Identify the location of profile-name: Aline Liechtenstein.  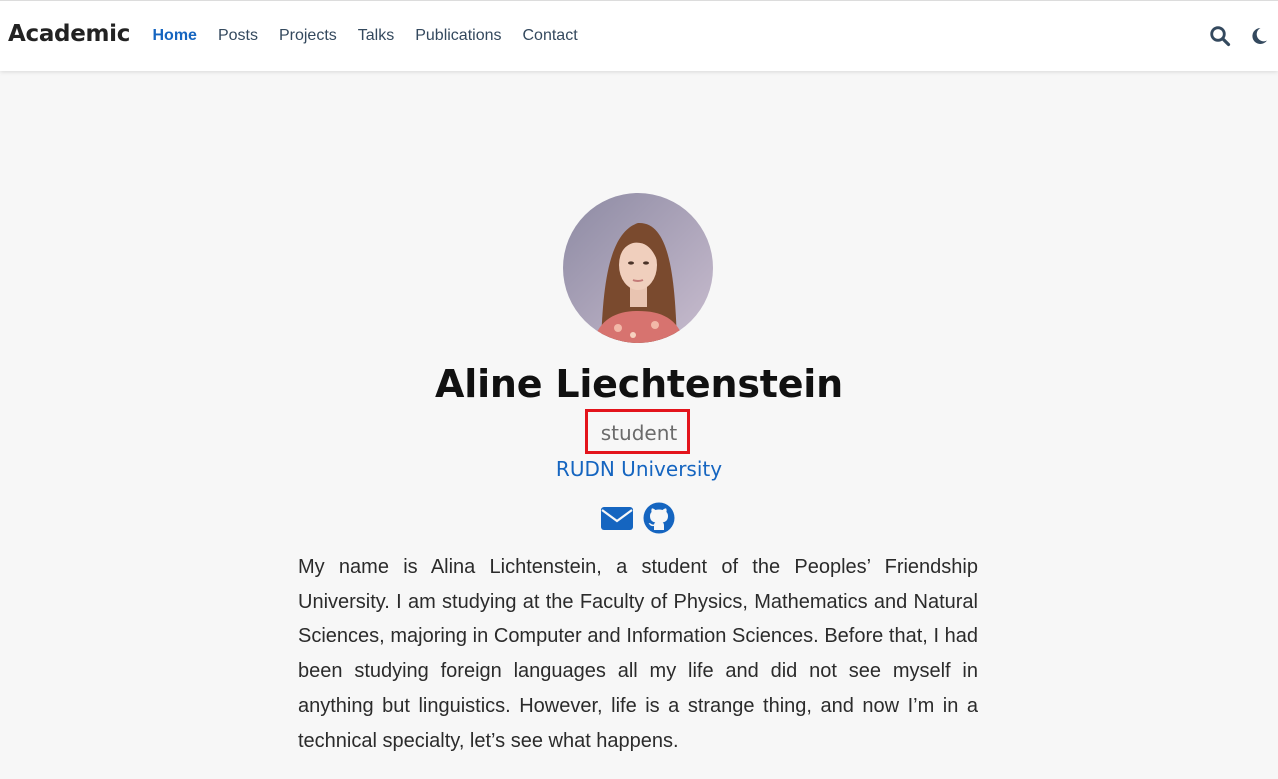
(639, 384).